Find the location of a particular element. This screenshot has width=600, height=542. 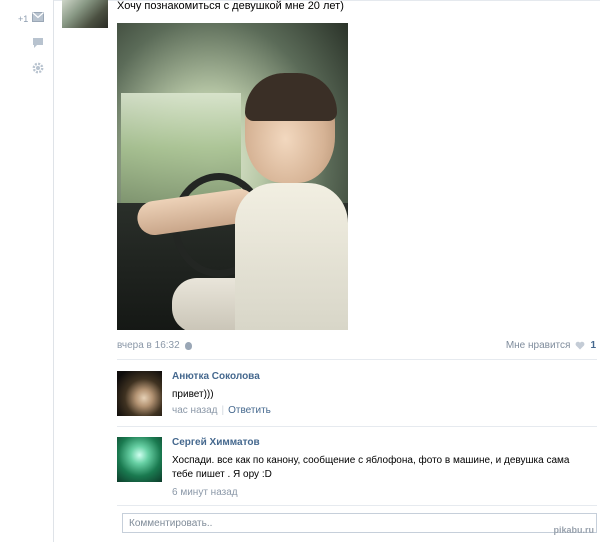

post-actions: +1 is located at coordinates (35, 43).